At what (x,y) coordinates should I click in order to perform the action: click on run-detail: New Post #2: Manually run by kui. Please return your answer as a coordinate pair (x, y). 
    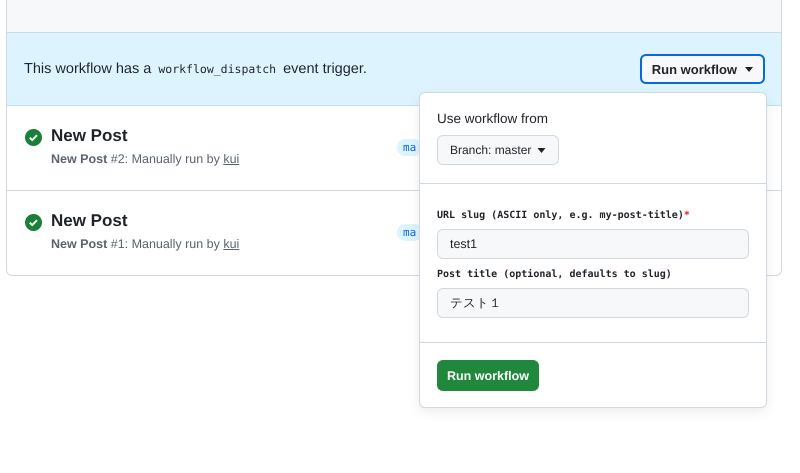
    Looking at the image, I should click on (145, 159).